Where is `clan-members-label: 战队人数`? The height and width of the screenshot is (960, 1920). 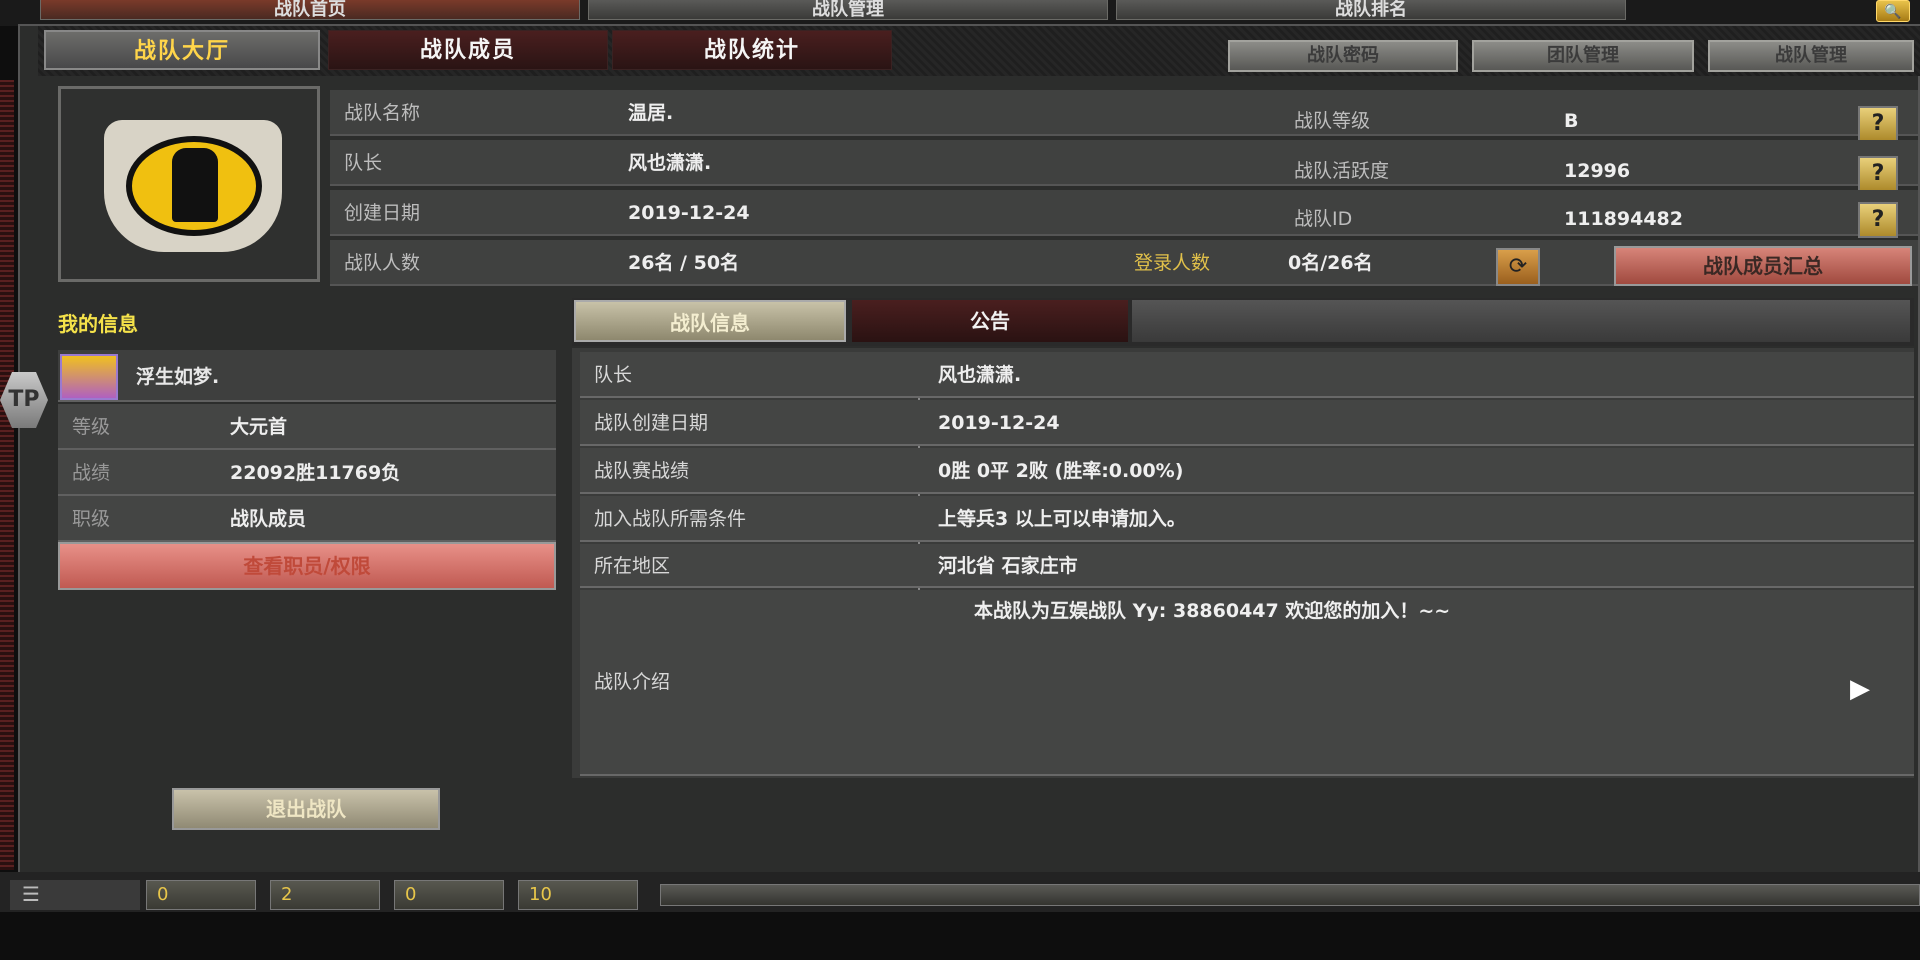 clan-members-label: 战队人数 is located at coordinates (382, 263).